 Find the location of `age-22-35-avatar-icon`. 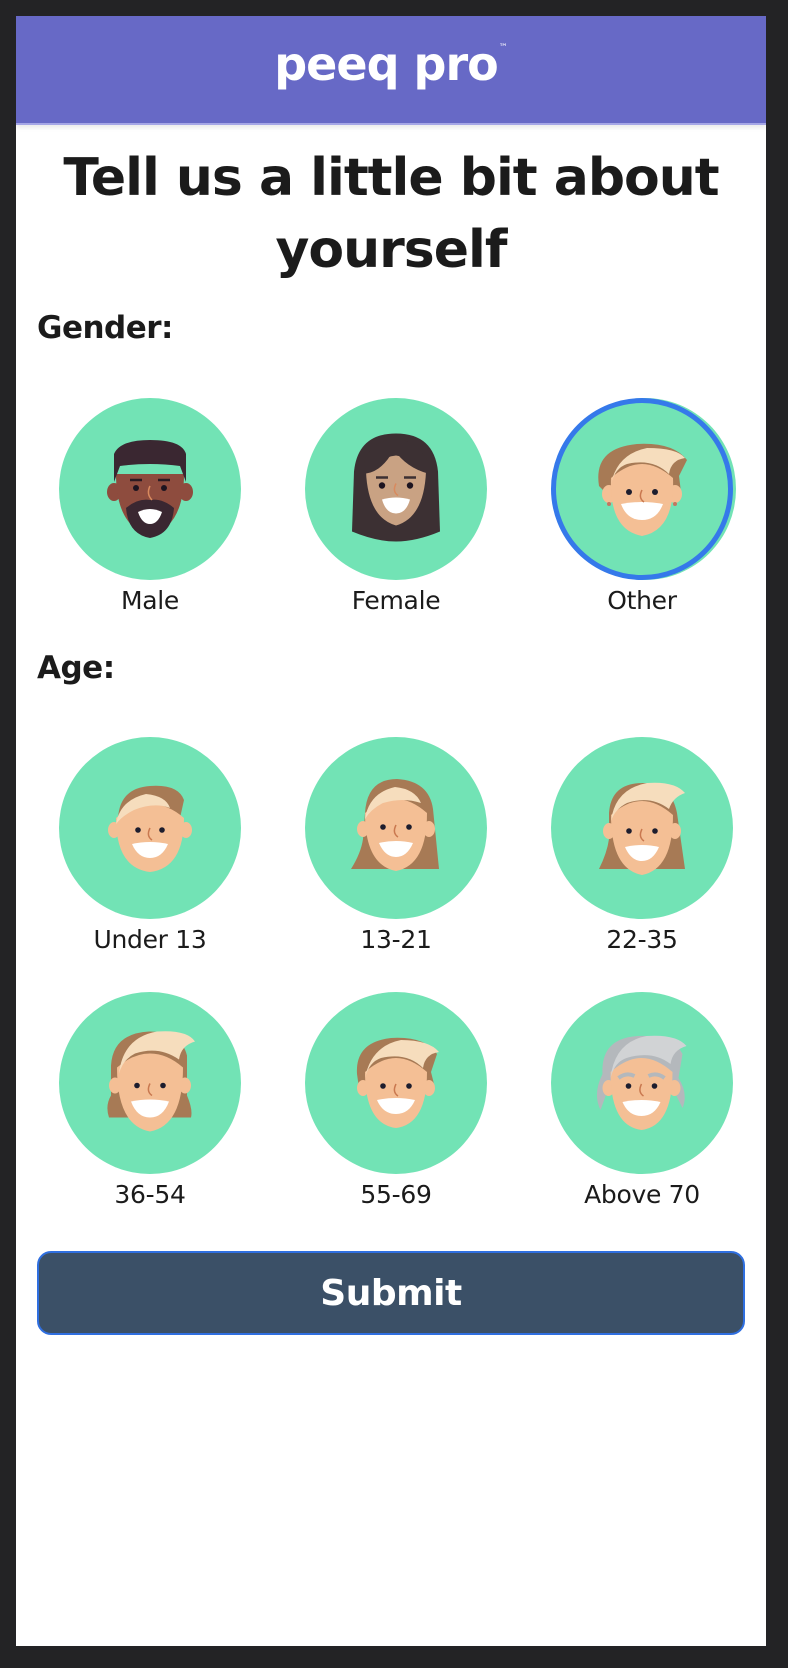

age-22-35-avatar-icon is located at coordinates (642, 828).